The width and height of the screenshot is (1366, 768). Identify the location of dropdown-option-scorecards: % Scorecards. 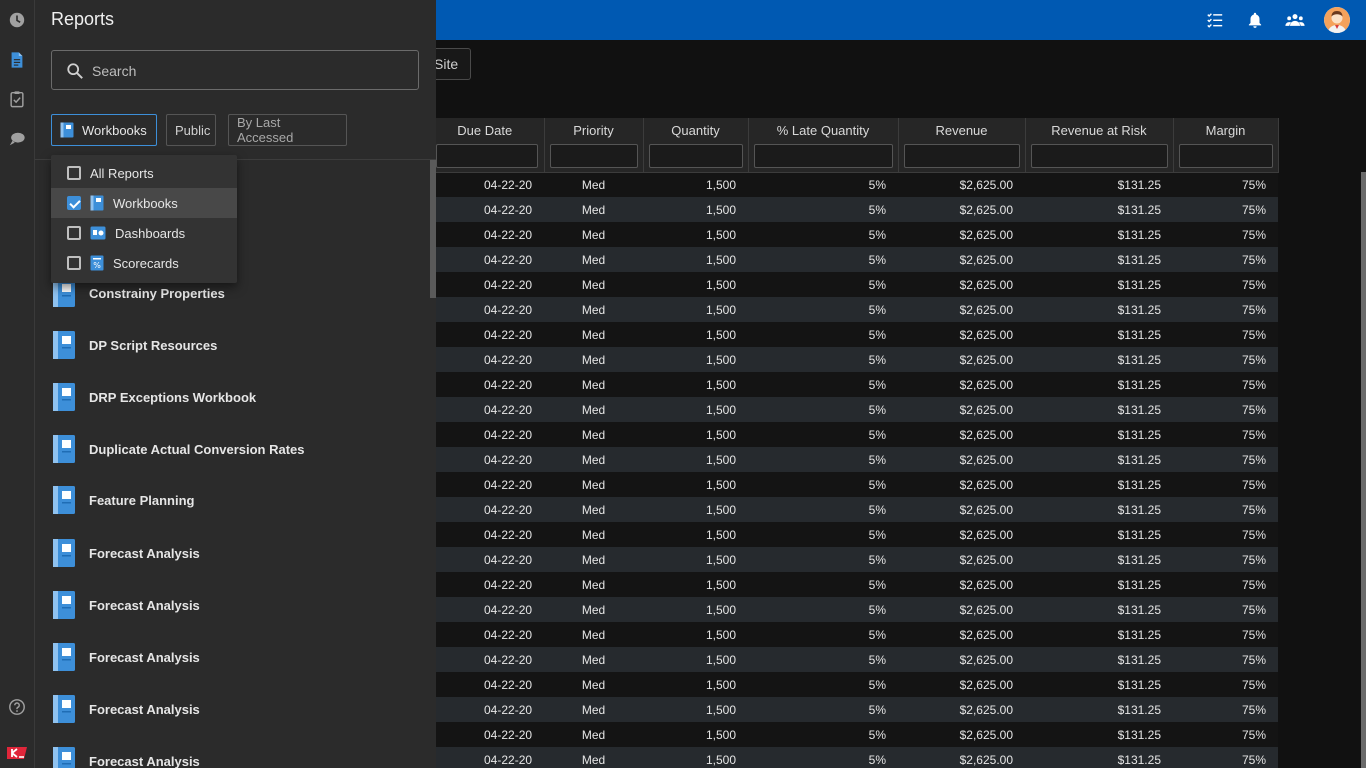
(144, 263).